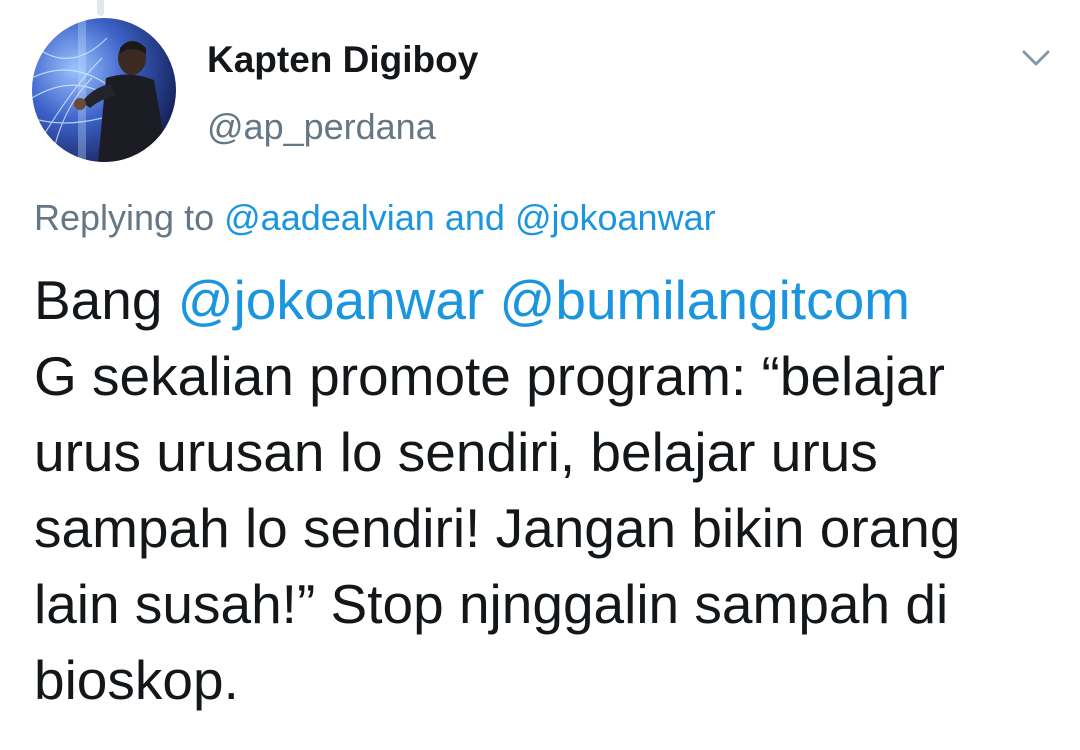  What do you see at coordinates (136, 680) in the screenshot?
I see `tweet-line-6: bioskop.` at bounding box center [136, 680].